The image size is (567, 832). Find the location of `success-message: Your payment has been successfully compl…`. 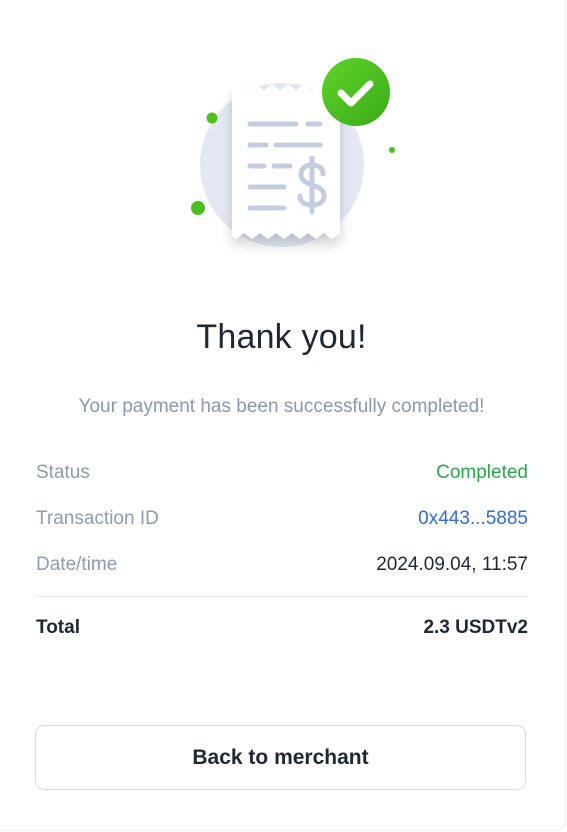

success-message: Your payment has been successfully compl… is located at coordinates (281, 406).